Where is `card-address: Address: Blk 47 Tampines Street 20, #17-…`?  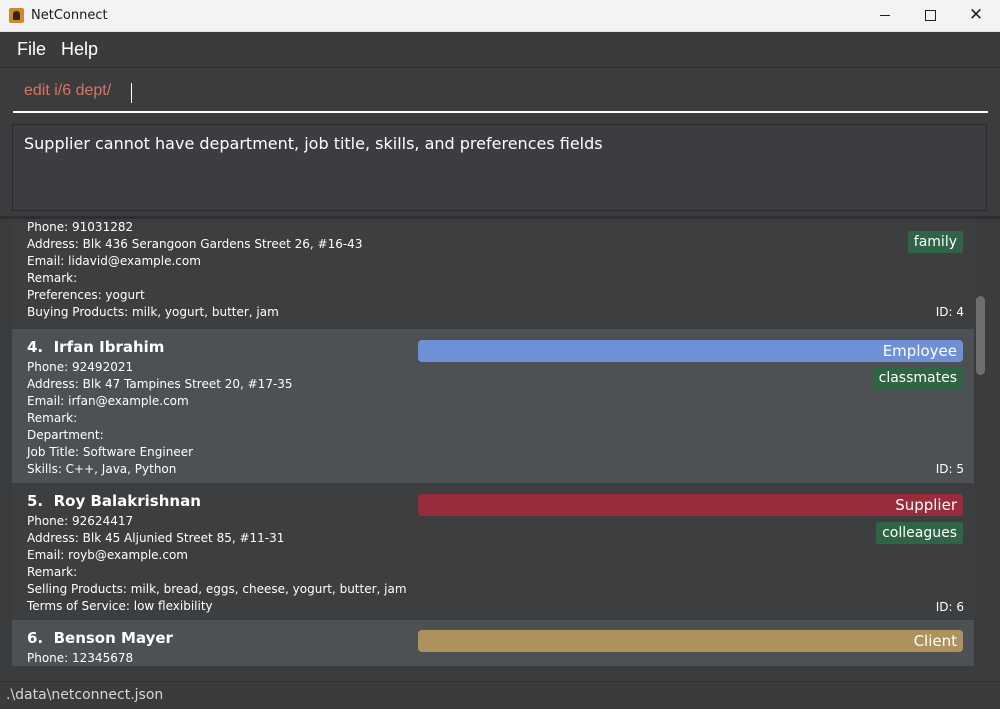
card-address: Address: Blk 47 Tampines Street 20, #17-… is located at coordinates (160, 384).